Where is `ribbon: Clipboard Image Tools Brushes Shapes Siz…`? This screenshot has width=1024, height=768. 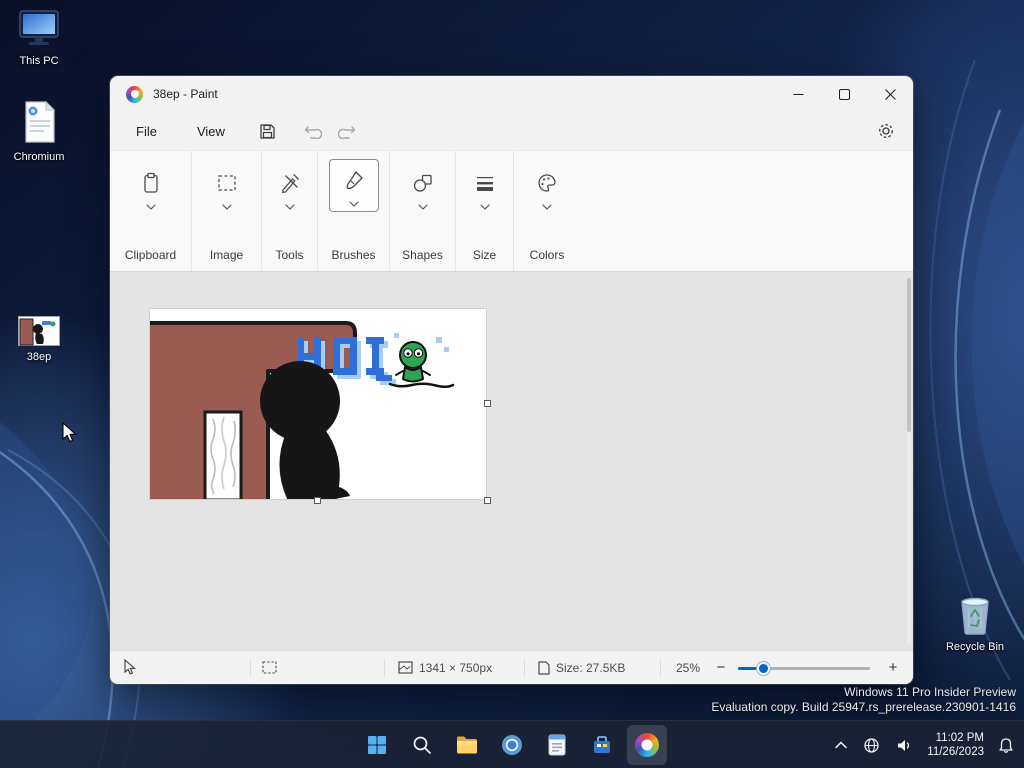
ribbon: Clipboard Image Tools Brushes Shapes Siz… is located at coordinates (511, 211).